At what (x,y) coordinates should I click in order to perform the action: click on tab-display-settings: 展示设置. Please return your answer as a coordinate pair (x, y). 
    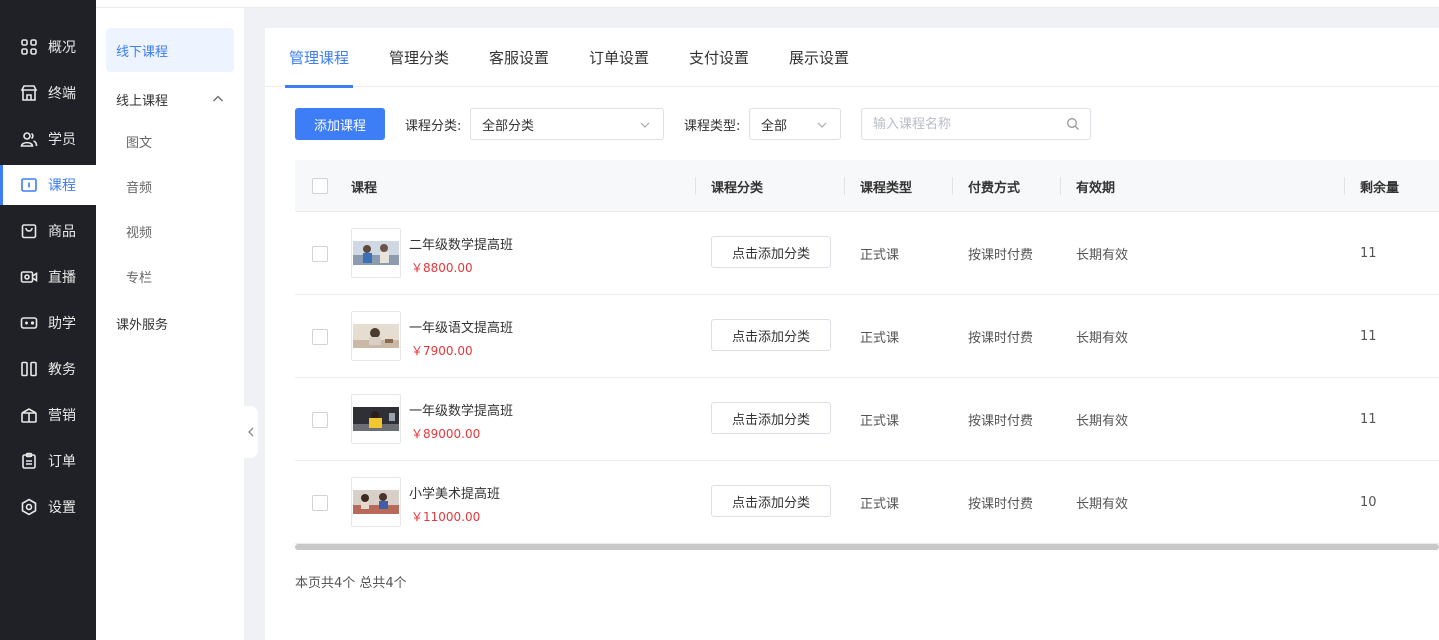
    Looking at the image, I should click on (819, 57).